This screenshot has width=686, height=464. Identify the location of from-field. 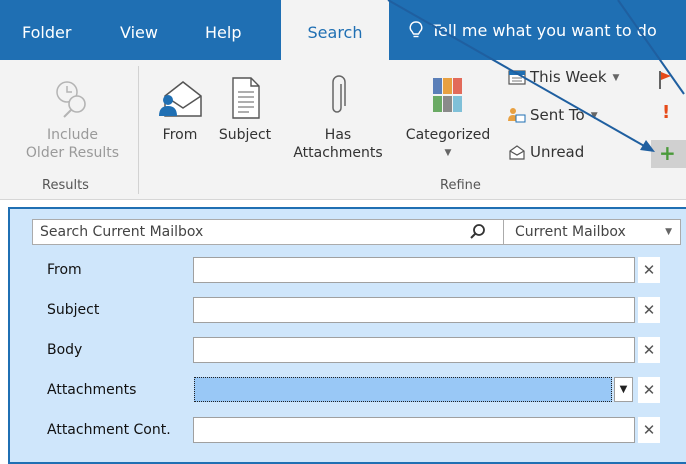
(414, 270).